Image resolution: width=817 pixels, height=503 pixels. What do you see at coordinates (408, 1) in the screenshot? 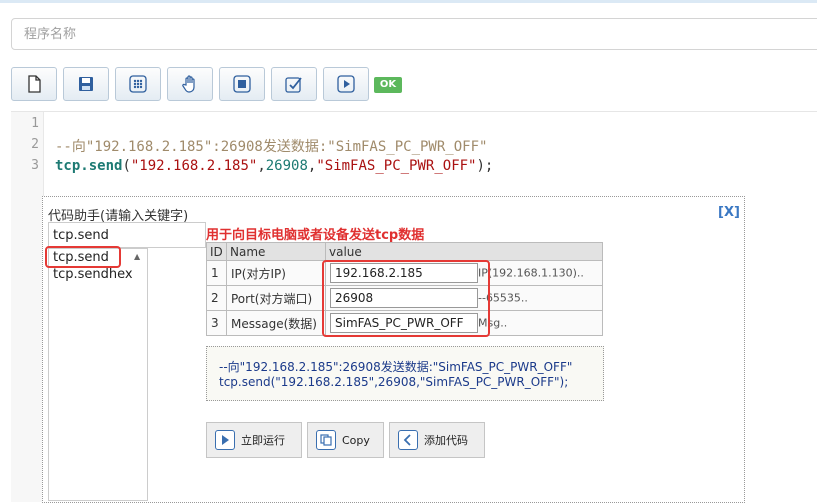
I see `top-border` at bounding box center [408, 1].